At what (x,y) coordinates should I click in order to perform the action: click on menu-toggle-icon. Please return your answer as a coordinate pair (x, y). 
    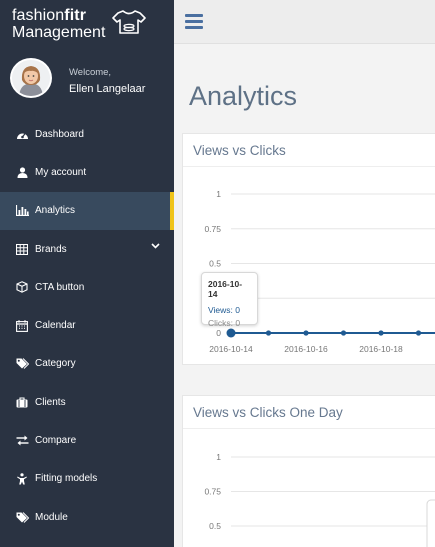
    Looking at the image, I should click on (194, 21).